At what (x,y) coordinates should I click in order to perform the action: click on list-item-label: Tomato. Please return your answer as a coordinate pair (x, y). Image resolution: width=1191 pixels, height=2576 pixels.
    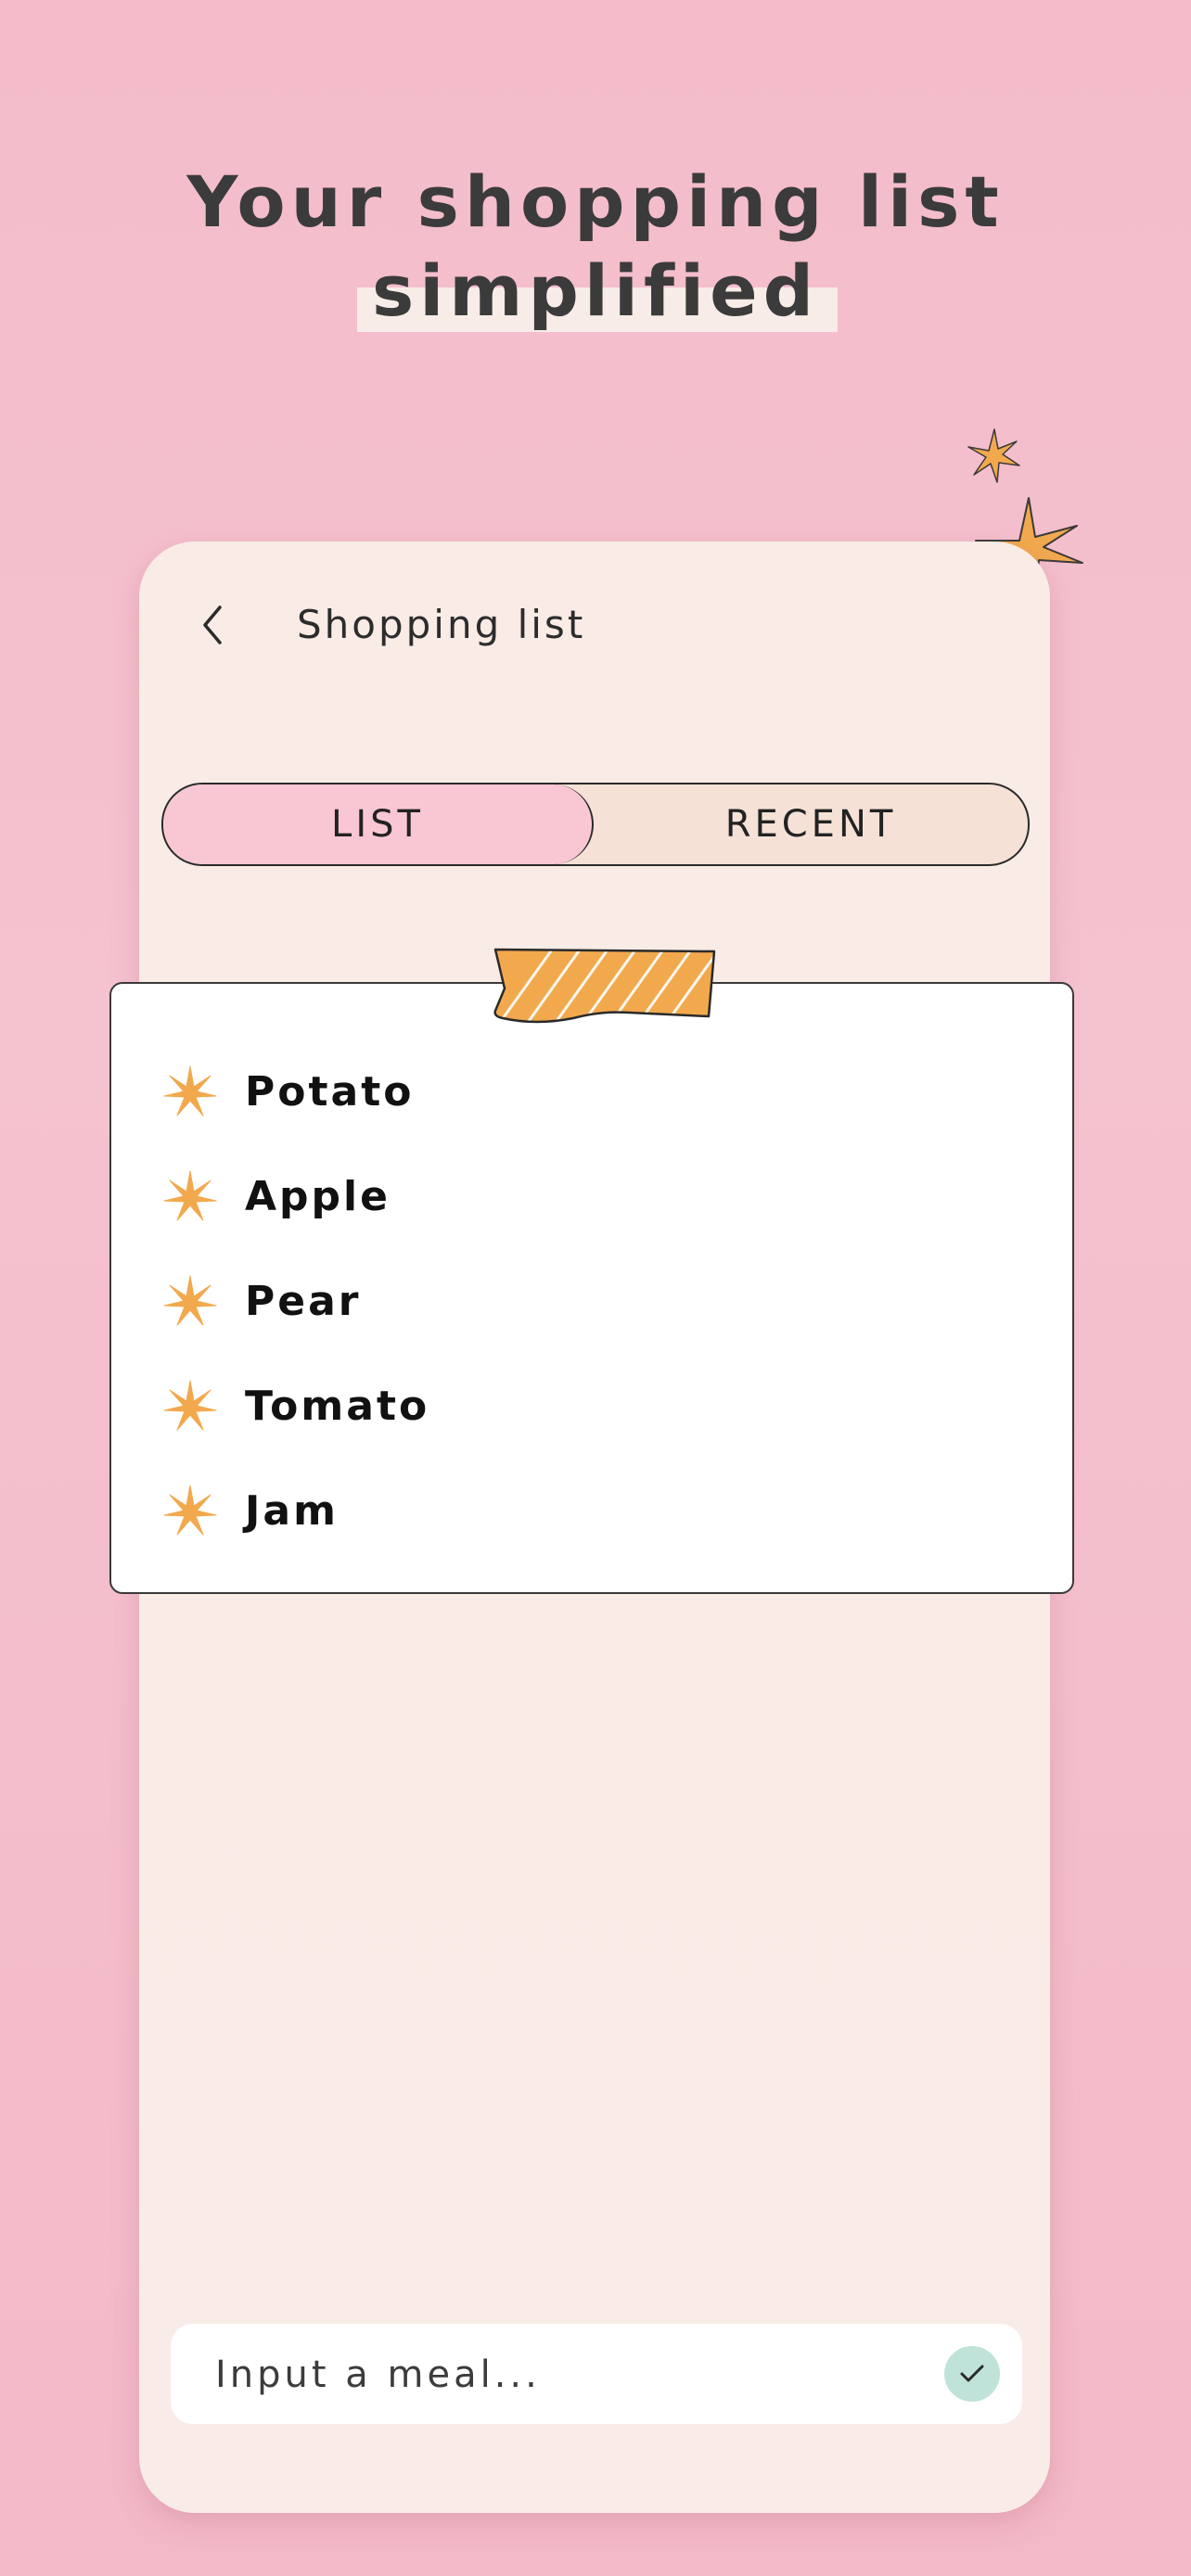
    Looking at the image, I should click on (337, 1406).